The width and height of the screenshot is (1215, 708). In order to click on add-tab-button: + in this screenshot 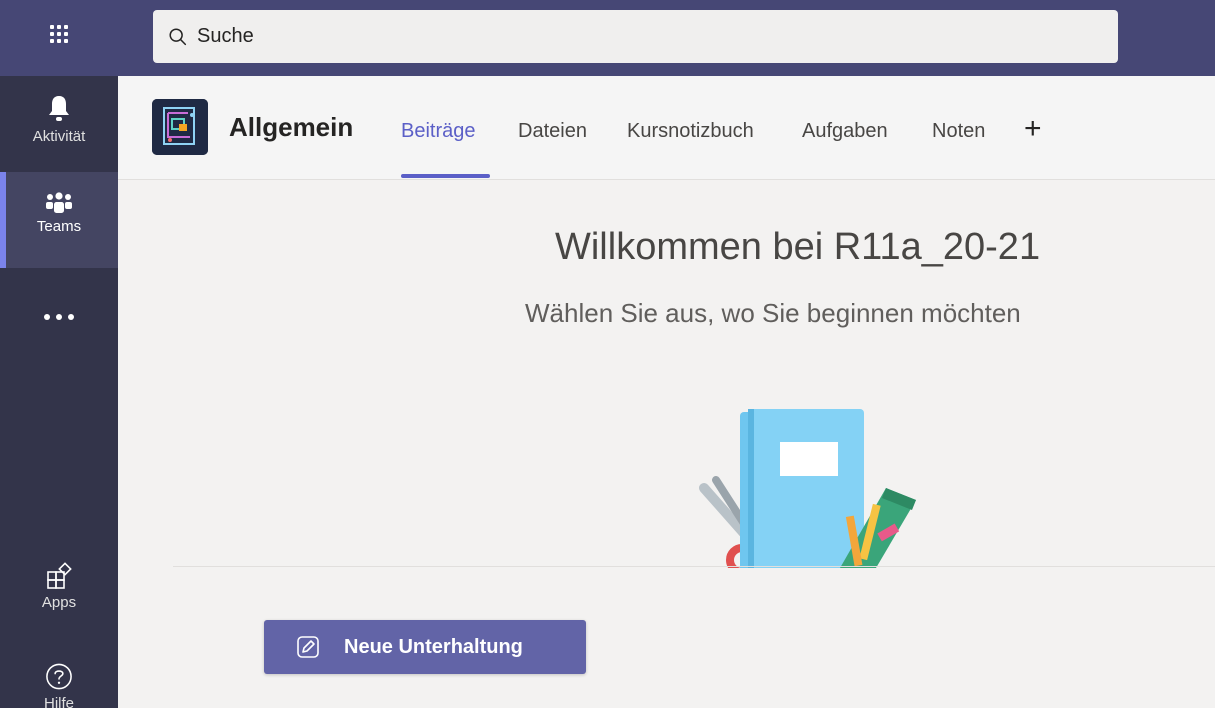, I will do `click(1033, 129)`.